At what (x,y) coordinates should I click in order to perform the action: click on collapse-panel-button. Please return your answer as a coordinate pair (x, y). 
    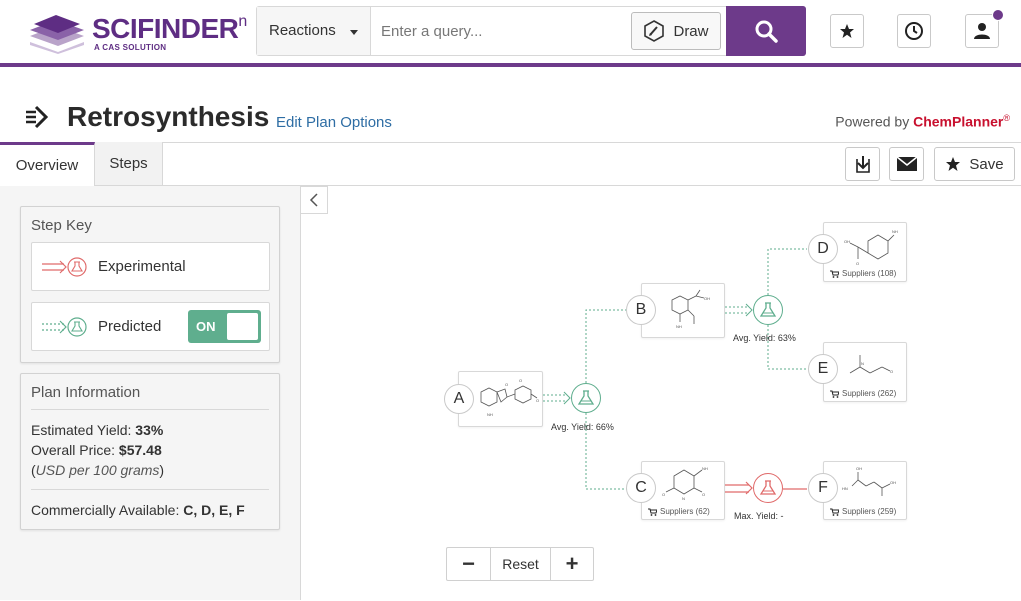
    Looking at the image, I should click on (314, 200).